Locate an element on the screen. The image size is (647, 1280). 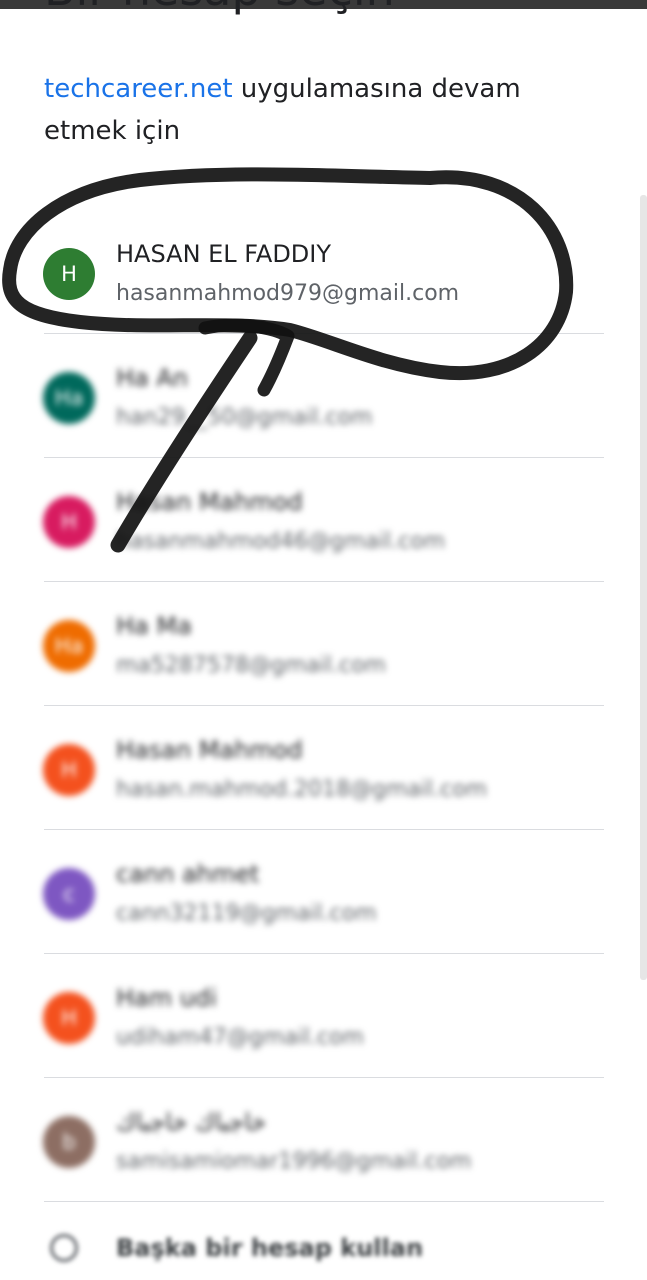
account-email: ma5287578@gmail.com is located at coordinates (251, 665).